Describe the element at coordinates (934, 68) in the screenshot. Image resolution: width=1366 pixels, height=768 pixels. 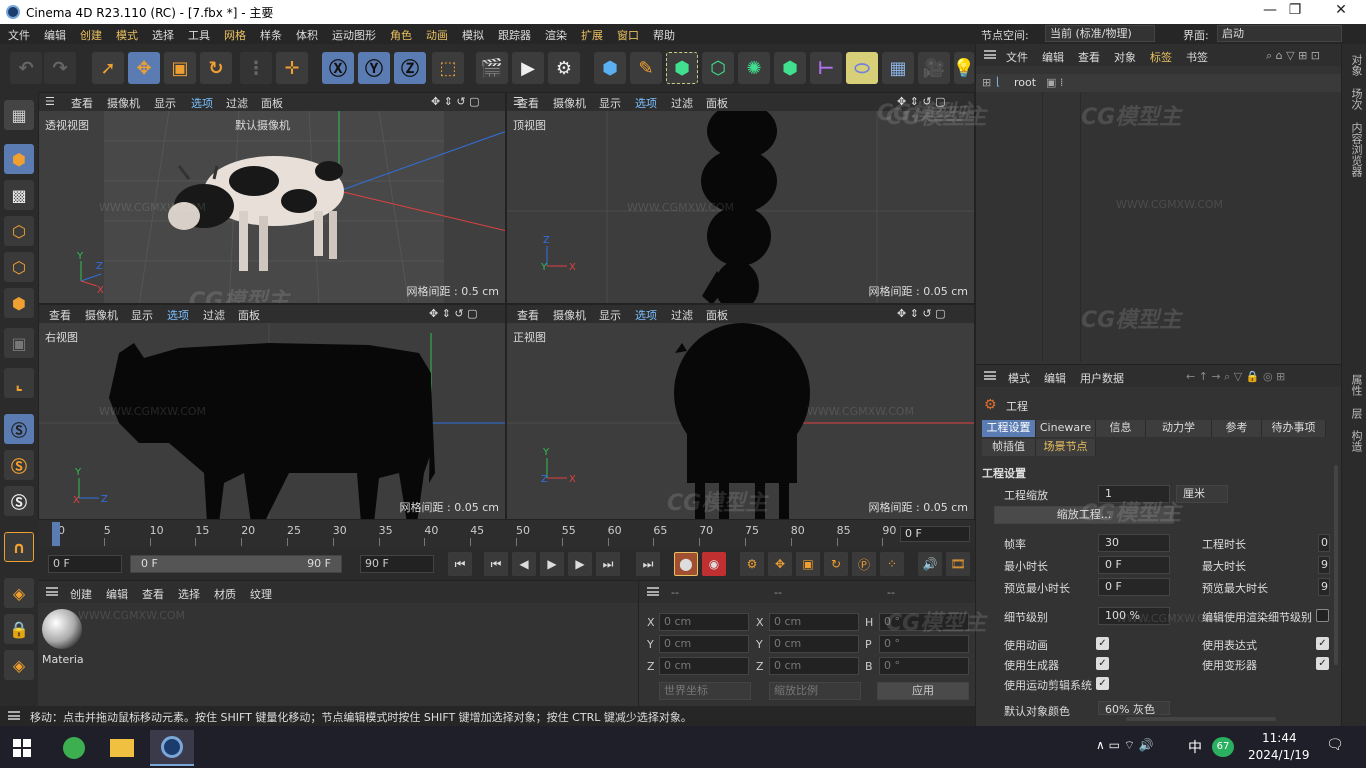
I see `camera-icon: 🎥` at that location.